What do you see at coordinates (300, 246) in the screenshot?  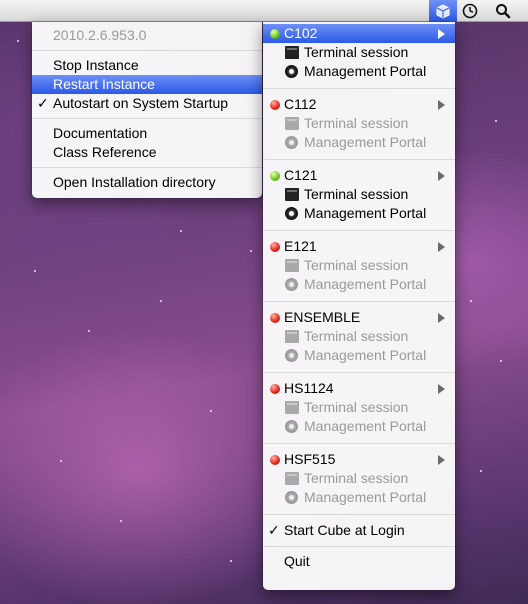 I see `instance-name: E121` at bounding box center [300, 246].